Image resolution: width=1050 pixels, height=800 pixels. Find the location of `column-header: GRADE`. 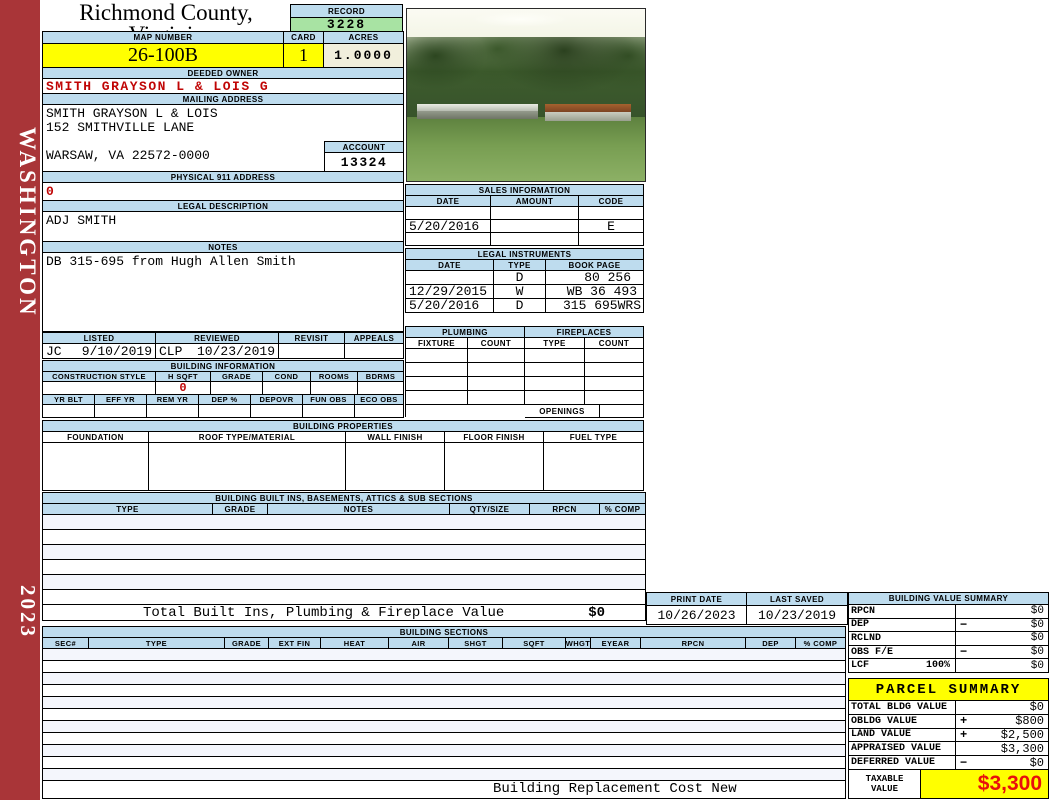

column-header: GRADE is located at coordinates (237, 377).